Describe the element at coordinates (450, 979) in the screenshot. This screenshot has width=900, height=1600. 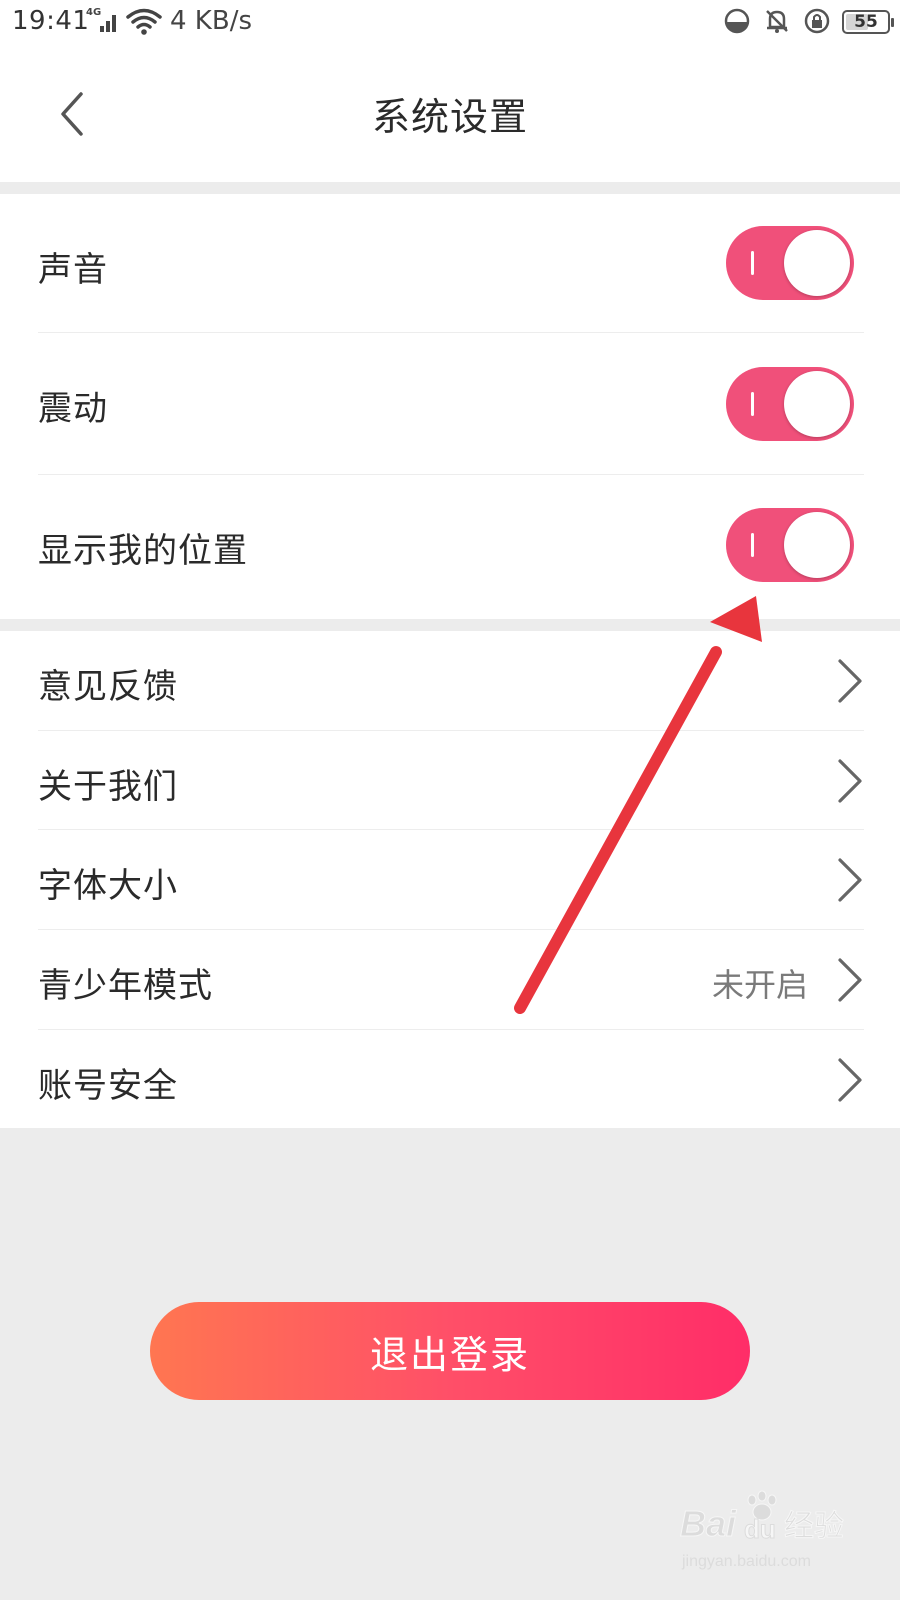
I see `setting-row-teen-mode: 青少年模式 未开启` at that location.